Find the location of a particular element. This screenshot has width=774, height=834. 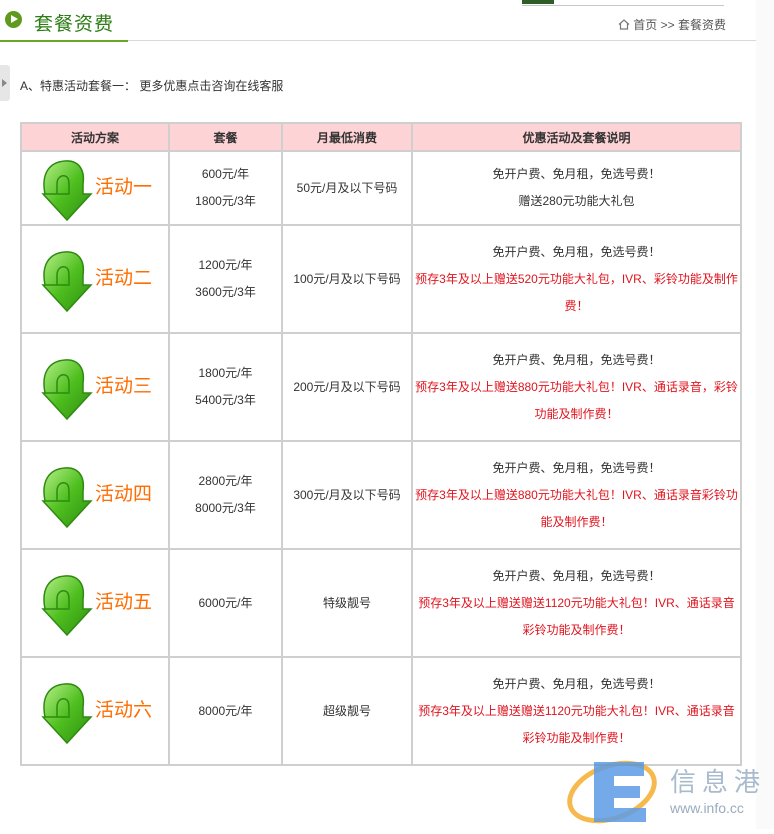

promo-text: 预存3年及以上赠送880元功能大礼包！IVR、通话录音，彩铃功能及制作费！ is located at coordinates (576, 400).